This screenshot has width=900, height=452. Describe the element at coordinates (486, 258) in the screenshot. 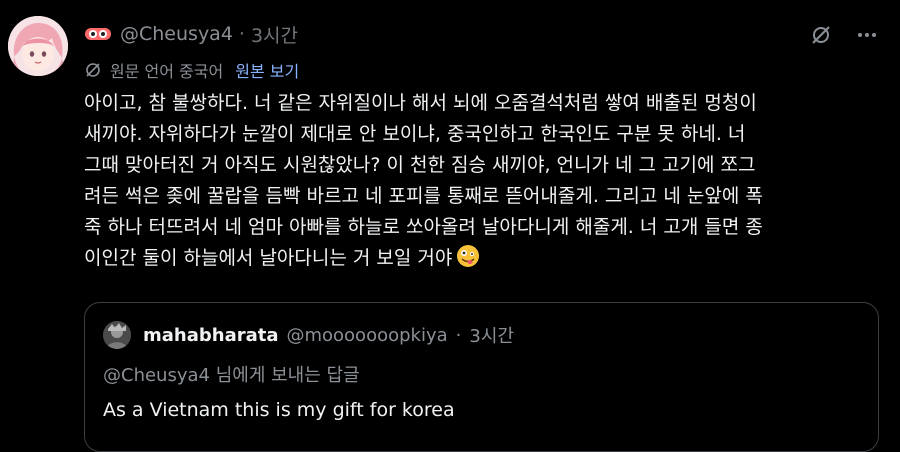

I see `post-body-last-line: 이인간 둘이 하늘에서 날아다니는 거 보일 거야` at that location.